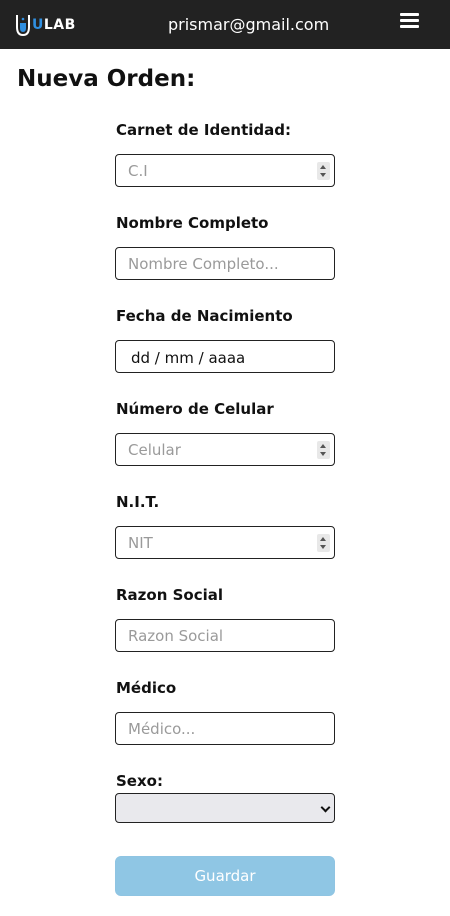 The height and width of the screenshot is (916, 450). I want to click on ulab-logo: ULAB, so click(45, 25).